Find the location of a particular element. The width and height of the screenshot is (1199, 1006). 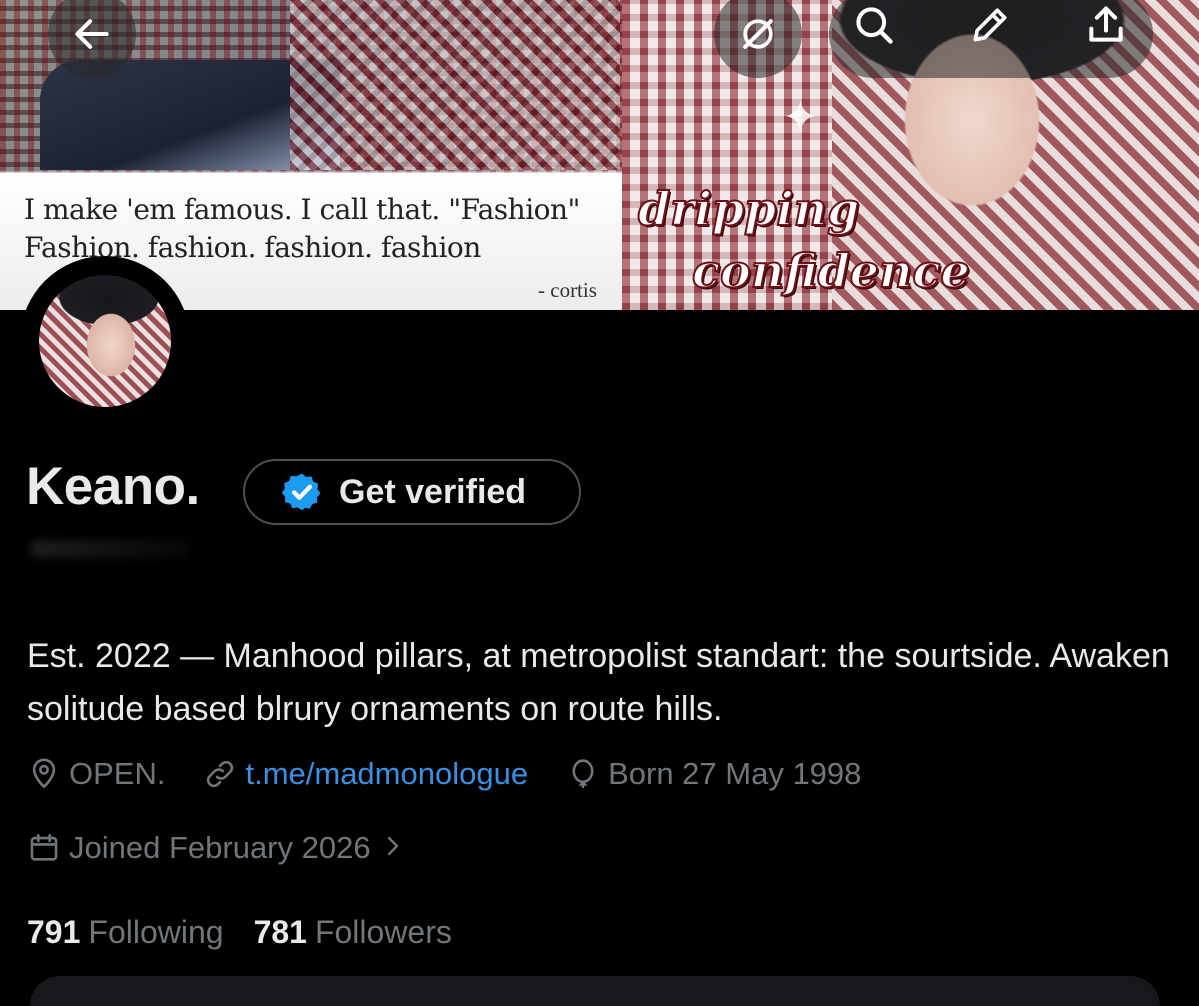

location-text: OPEN. is located at coordinates (117, 773).